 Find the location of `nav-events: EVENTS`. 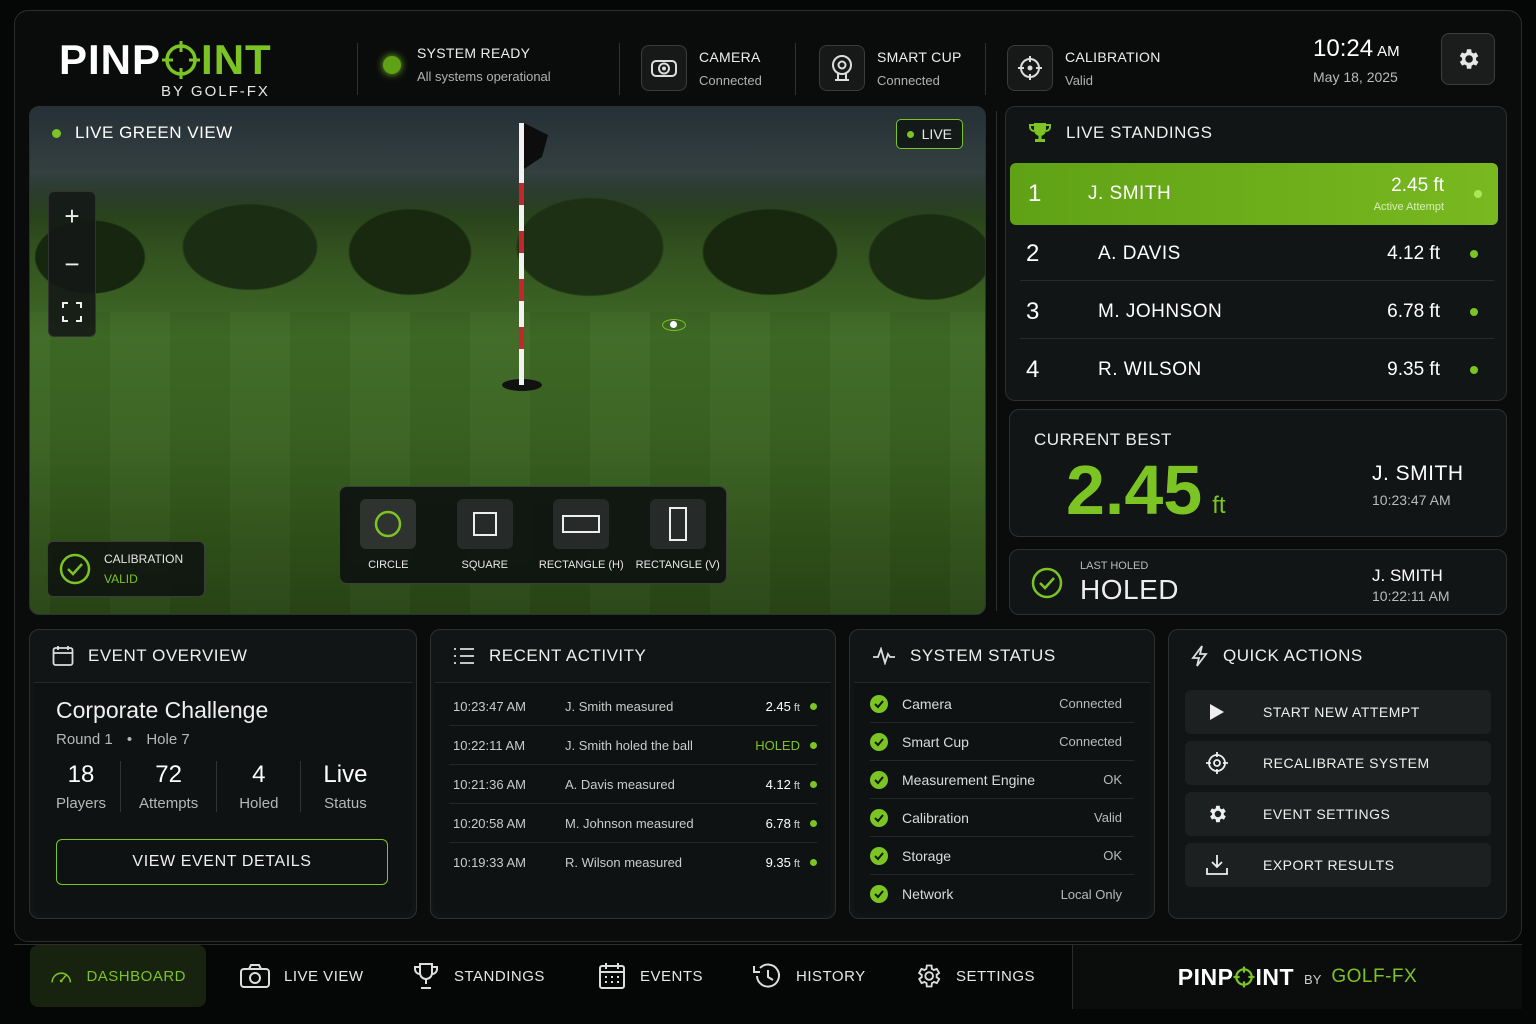

nav-events: EVENTS is located at coordinates (650, 976).